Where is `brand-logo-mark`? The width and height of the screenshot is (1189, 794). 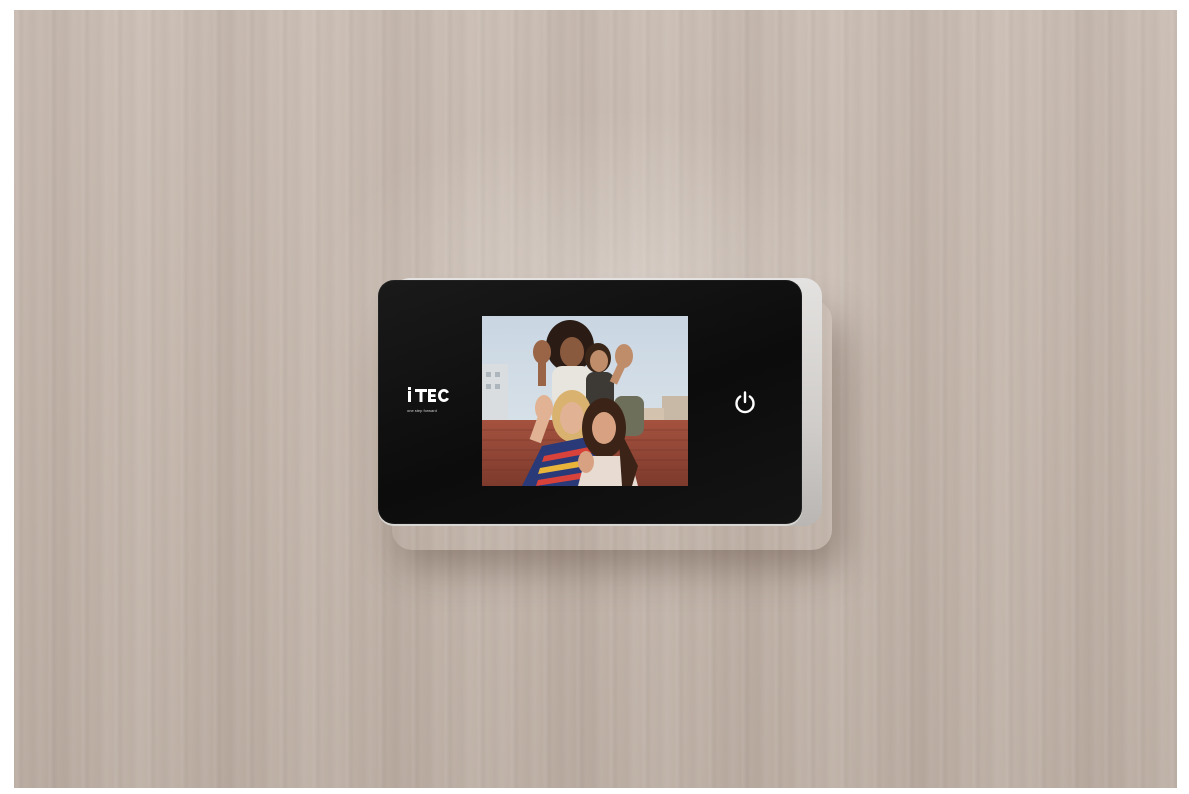 brand-logo-mark is located at coordinates (437, 396).